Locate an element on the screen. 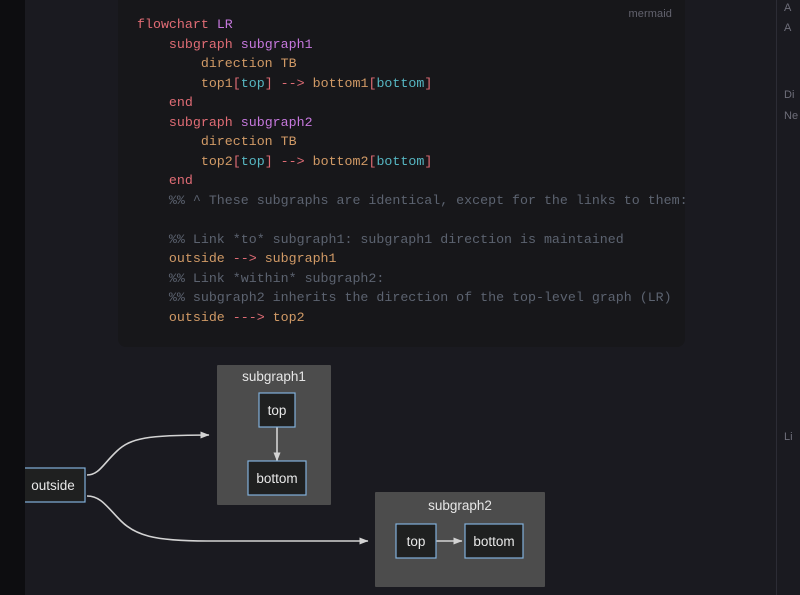  code-line: top2[top] --> bottom2[bottom] is located at coordinates (406, 162).